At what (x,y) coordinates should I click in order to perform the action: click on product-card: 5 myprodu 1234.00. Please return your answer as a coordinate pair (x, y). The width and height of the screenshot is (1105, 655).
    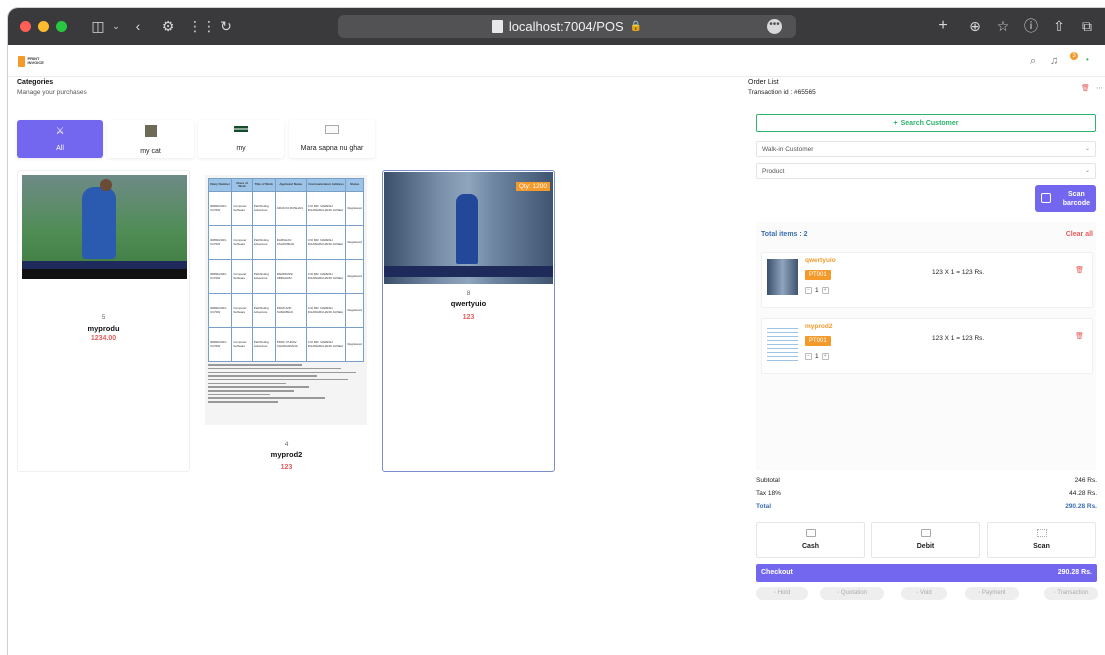
    Looking at the image, I should click on (103, 321).